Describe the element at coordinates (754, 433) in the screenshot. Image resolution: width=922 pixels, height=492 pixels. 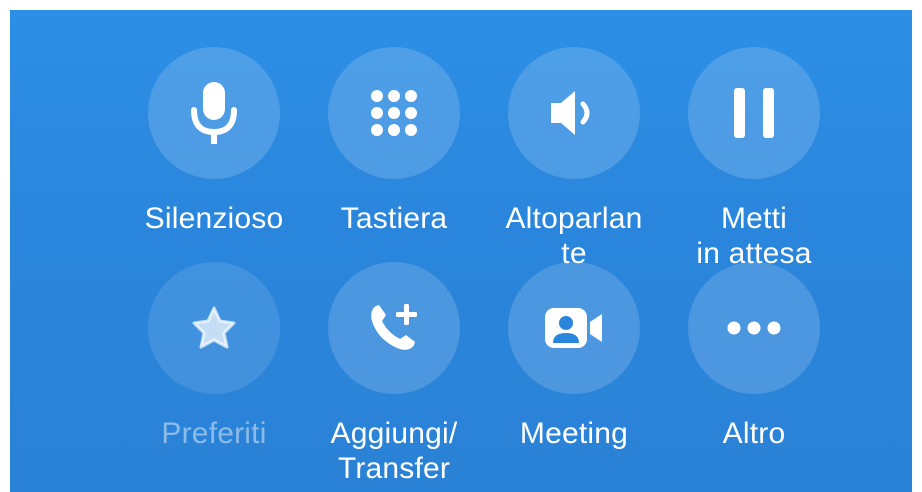
I see `more-label: Altro` at that location.